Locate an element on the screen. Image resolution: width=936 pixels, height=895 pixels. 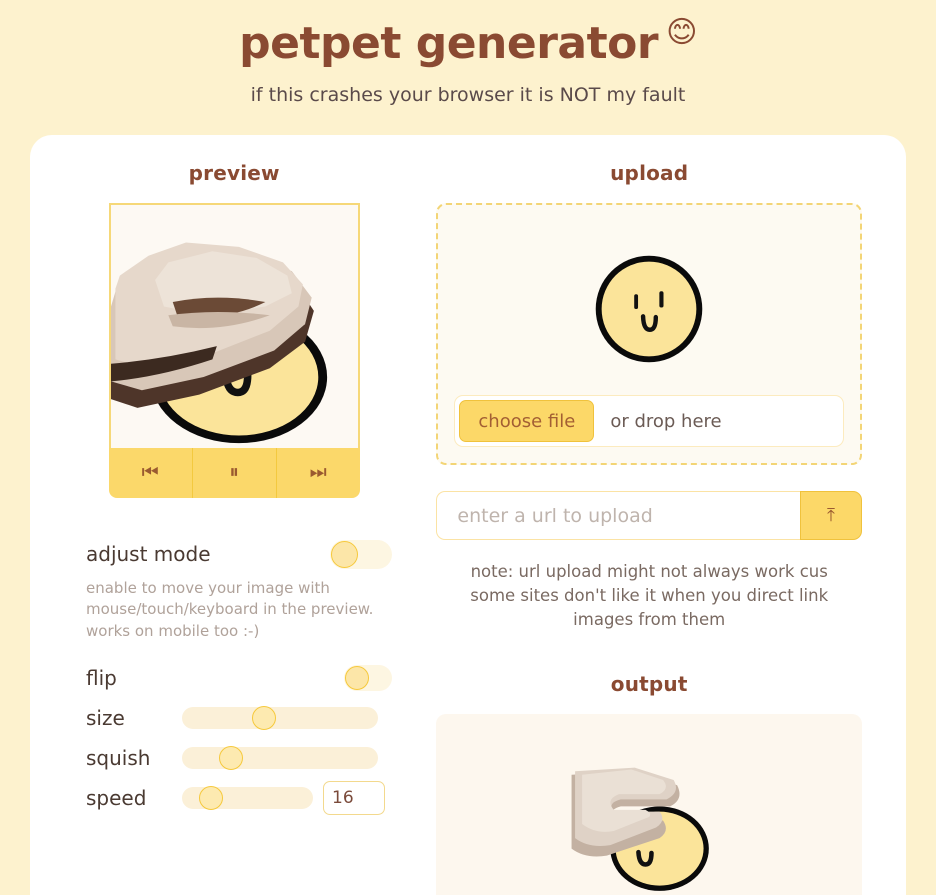
url-upload-button: ⤒ is located at coordinates (831, 515).